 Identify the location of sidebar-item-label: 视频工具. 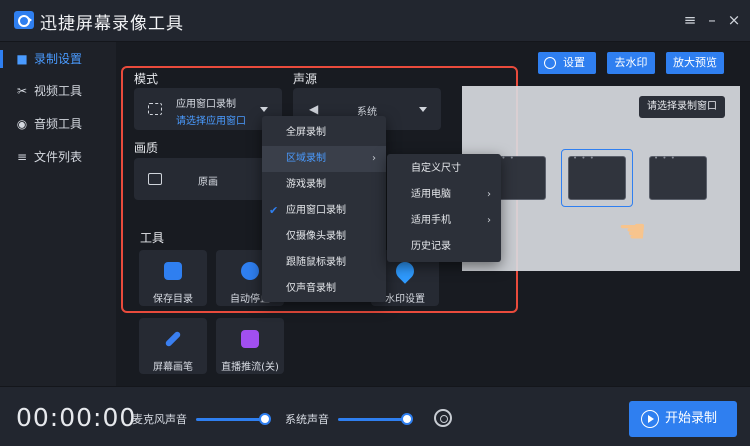
(58, 91).